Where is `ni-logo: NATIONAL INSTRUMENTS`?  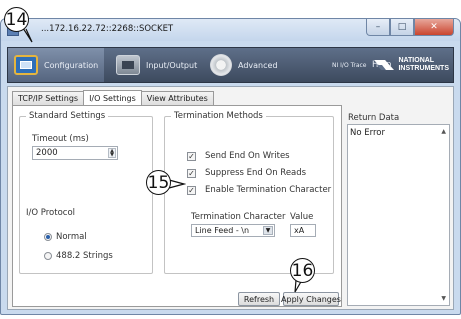 ni-logo: NATIONAL INSTRUMENTS is located at coordinates (411, 65).